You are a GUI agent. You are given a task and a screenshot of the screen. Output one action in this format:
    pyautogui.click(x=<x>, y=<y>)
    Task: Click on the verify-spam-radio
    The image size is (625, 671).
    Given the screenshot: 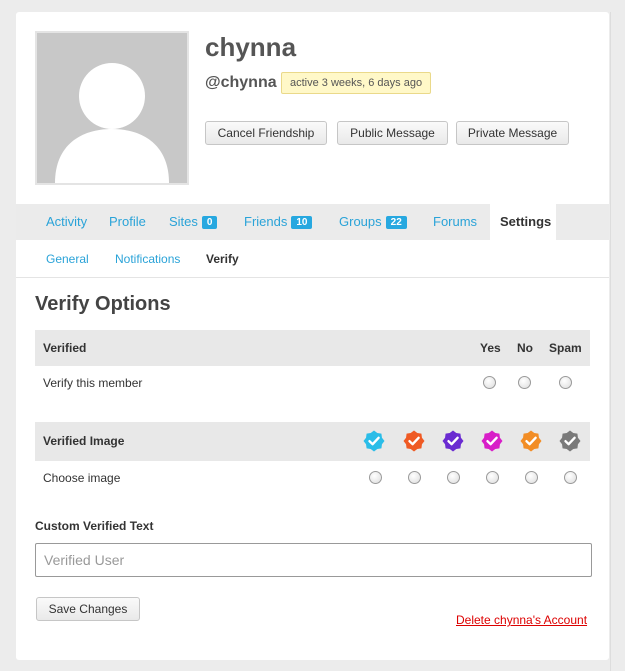 What is the action you would take?
    pyautogui.click(x=565, y=382)
    